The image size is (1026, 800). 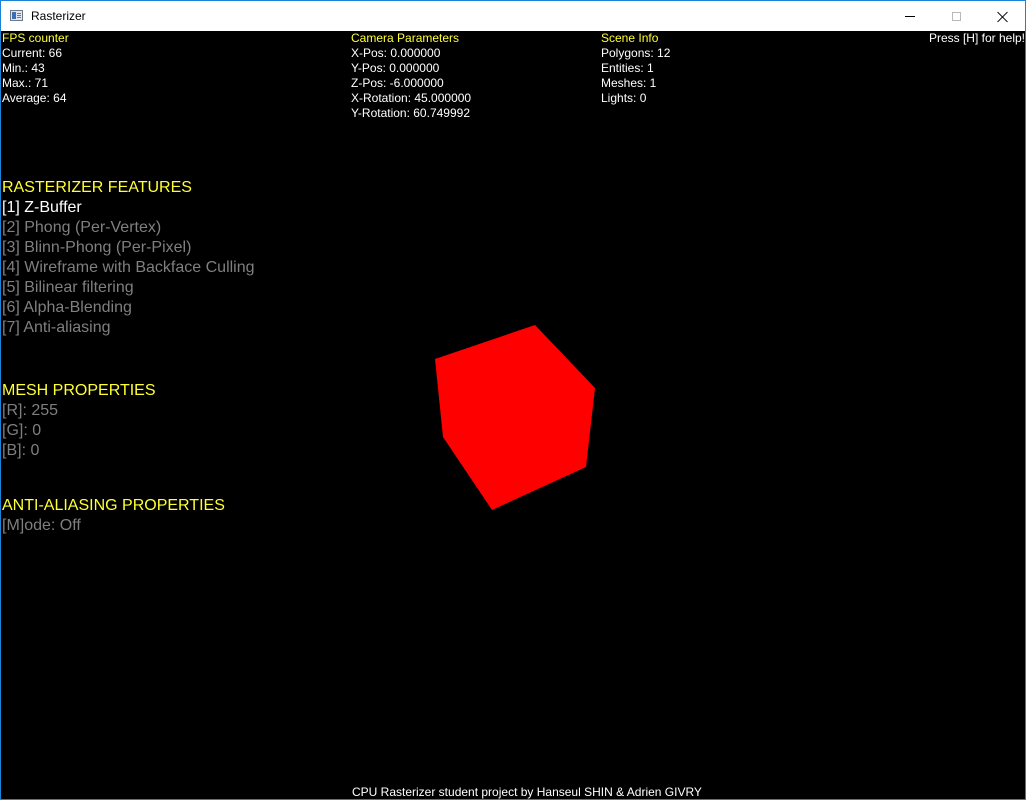 What do you see at coordinates (58, 16) in the screenshot?
I see `window-title: Rasterizer` at bounding box center [58, 16].